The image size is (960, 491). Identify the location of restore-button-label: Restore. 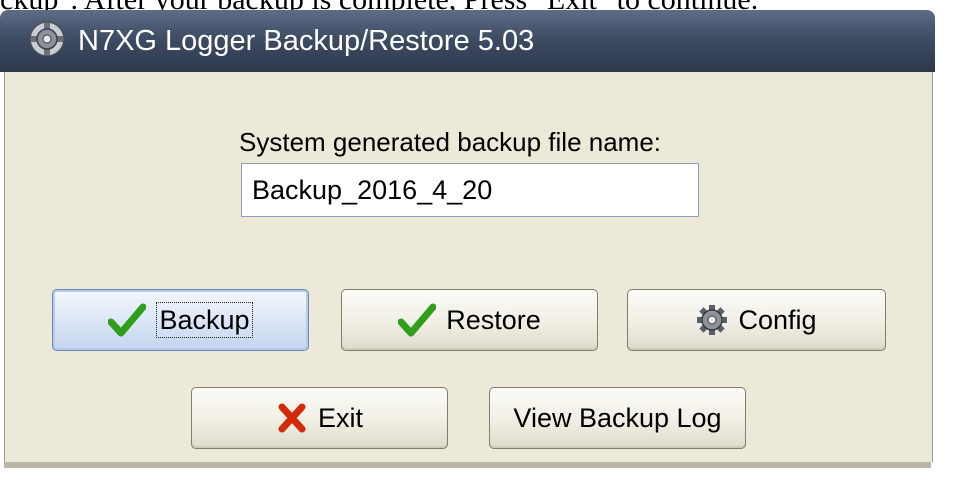
(493, 320).